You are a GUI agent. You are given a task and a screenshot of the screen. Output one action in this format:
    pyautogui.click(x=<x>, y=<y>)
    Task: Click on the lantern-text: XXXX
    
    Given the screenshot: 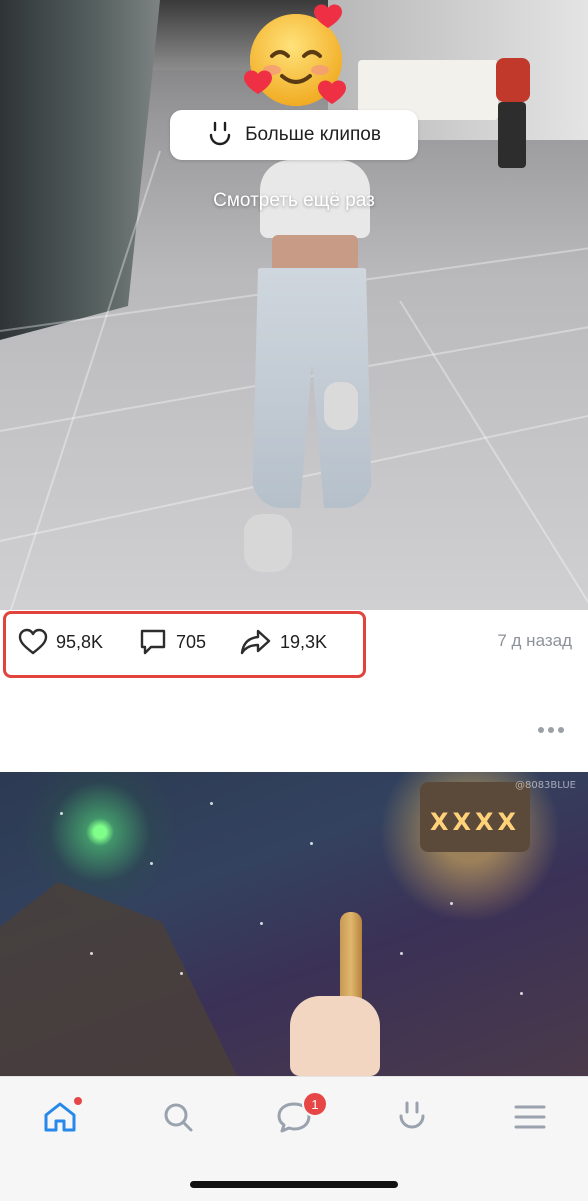 What is the action you would take?
    pyautogui.click(x=475, y=822)
    